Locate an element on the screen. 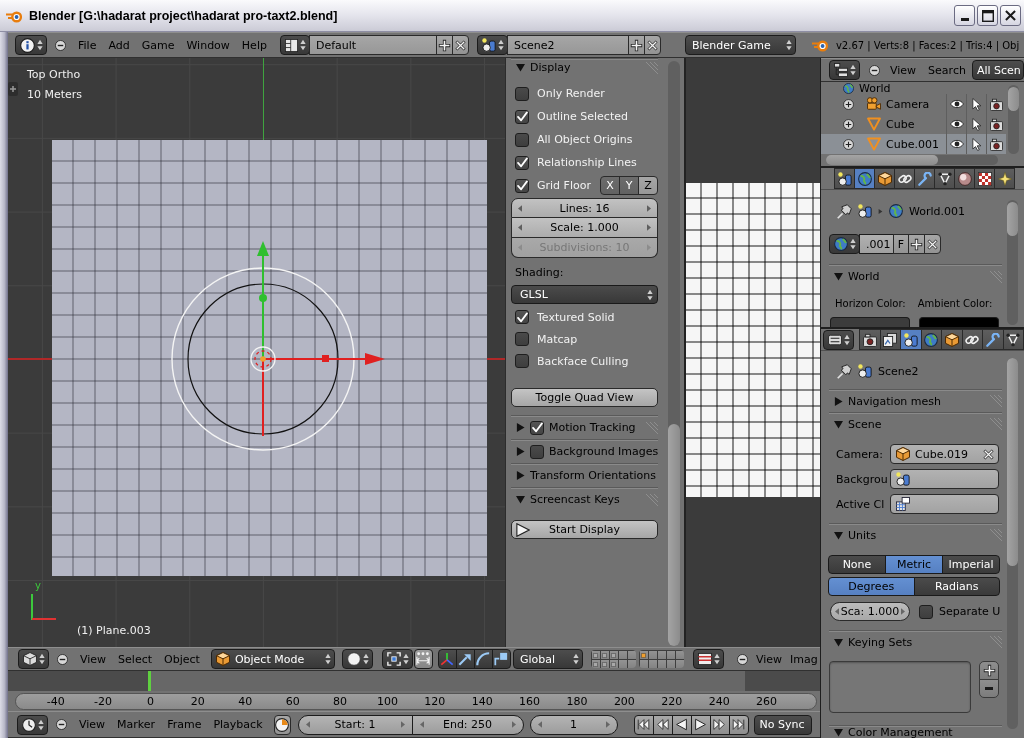  start-frame-field: Start: 1 is located at coordinates (355, 724).